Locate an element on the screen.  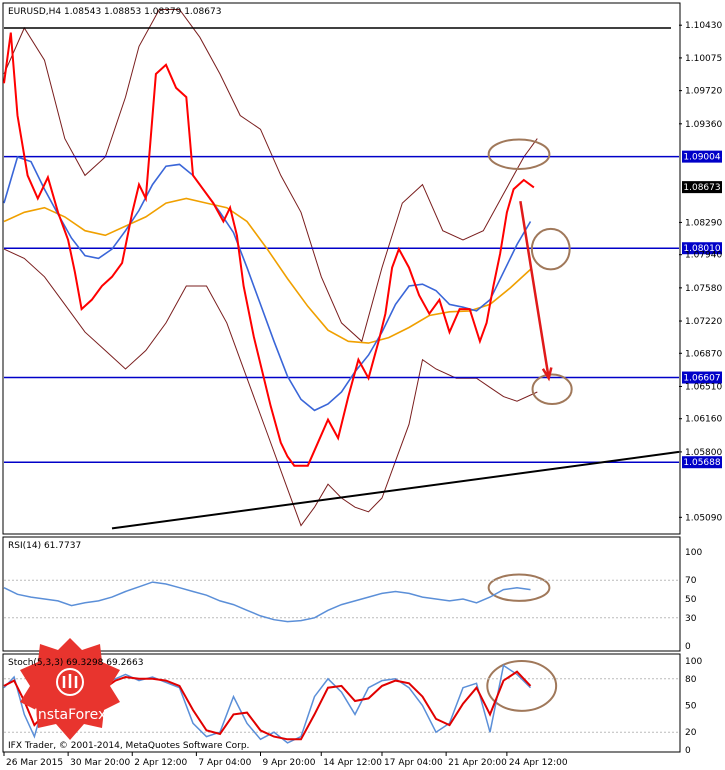
main-y-tick-label-2: 1.09720 is located at coordinates (703, 92).